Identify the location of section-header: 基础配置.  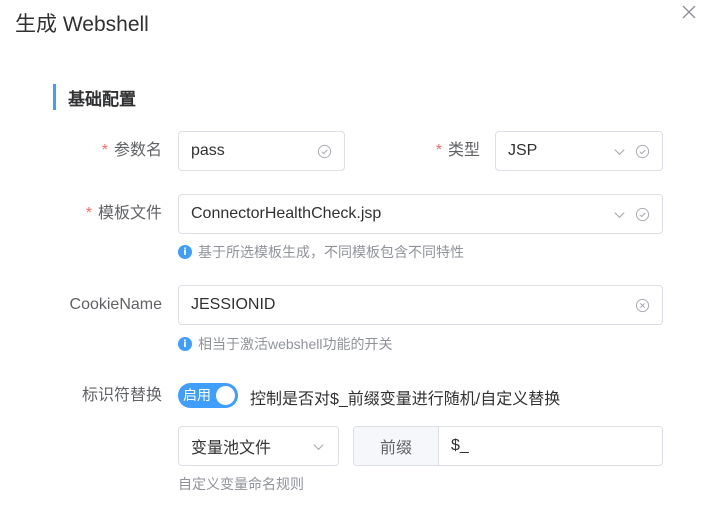
(94, 97).